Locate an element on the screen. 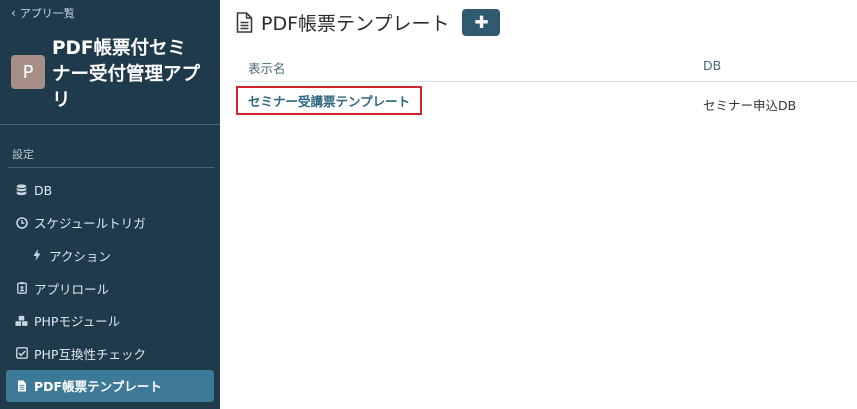  table-header: 表示名 DB is located at coordinates (545, 67).